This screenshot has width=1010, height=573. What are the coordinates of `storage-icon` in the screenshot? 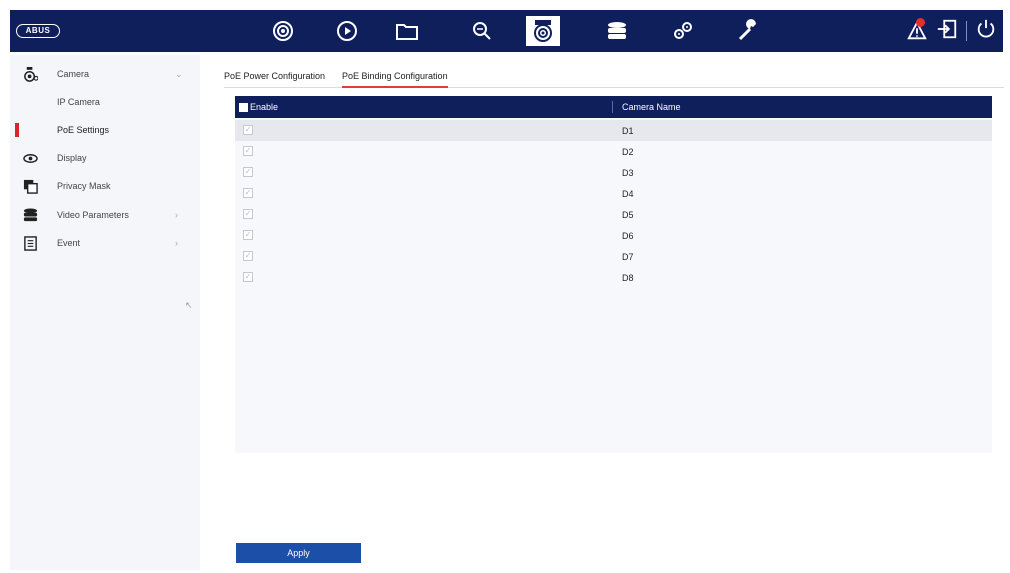 It's located at (617, 30).